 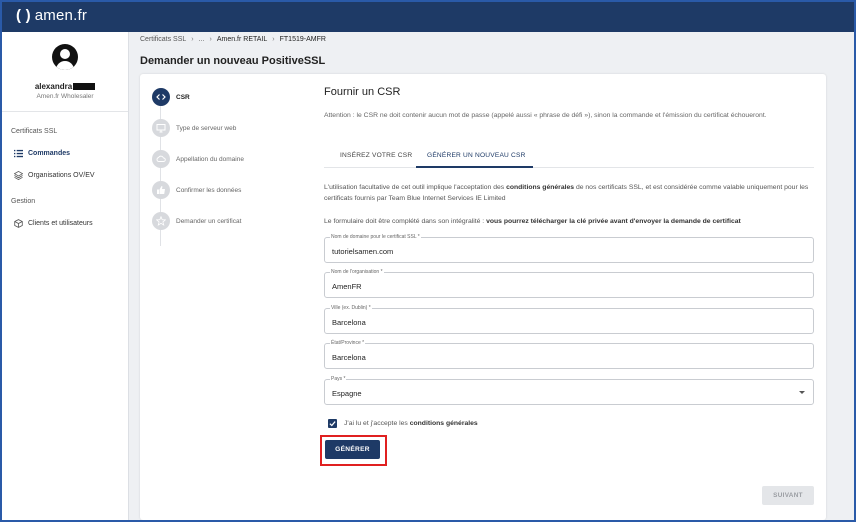 What do you see at coordinates (233, 61) in the screenshot?
I see `page-title: Demander un nouveau PositiveSSL` at bounding box center [233, 61].